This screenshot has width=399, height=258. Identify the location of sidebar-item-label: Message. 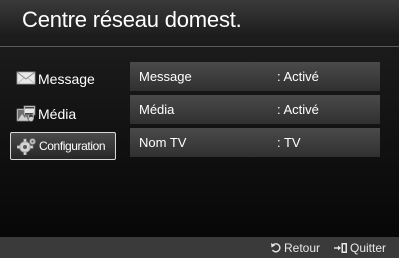
(66, 79).